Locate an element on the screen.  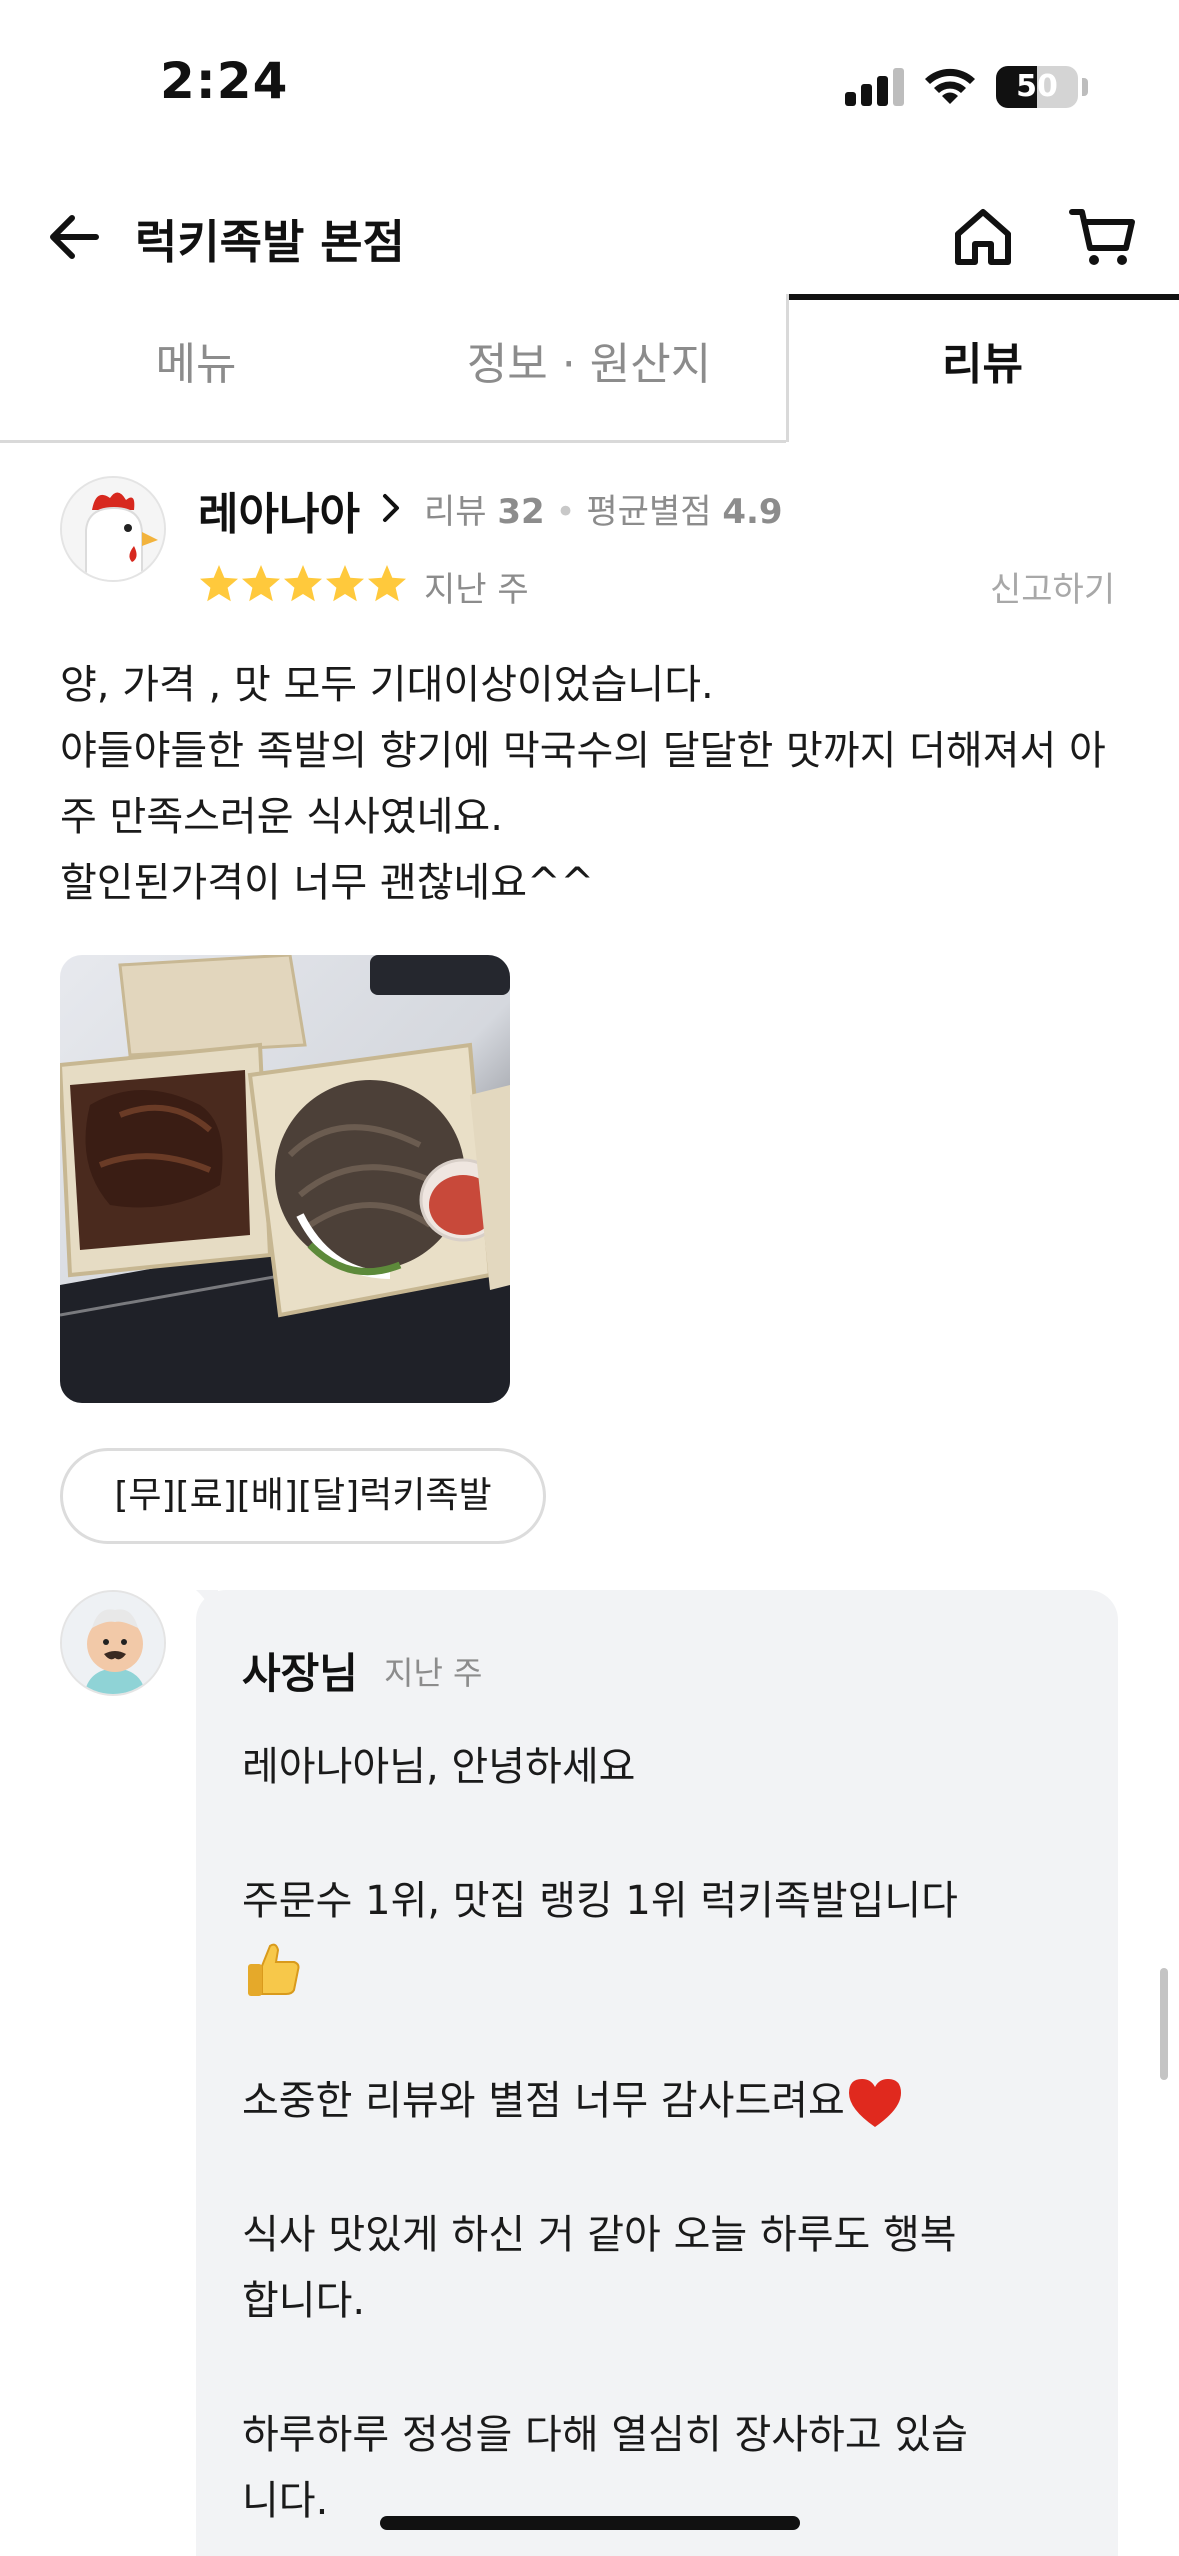
battery-percent: 50 is located at coordinates (1037, 86).